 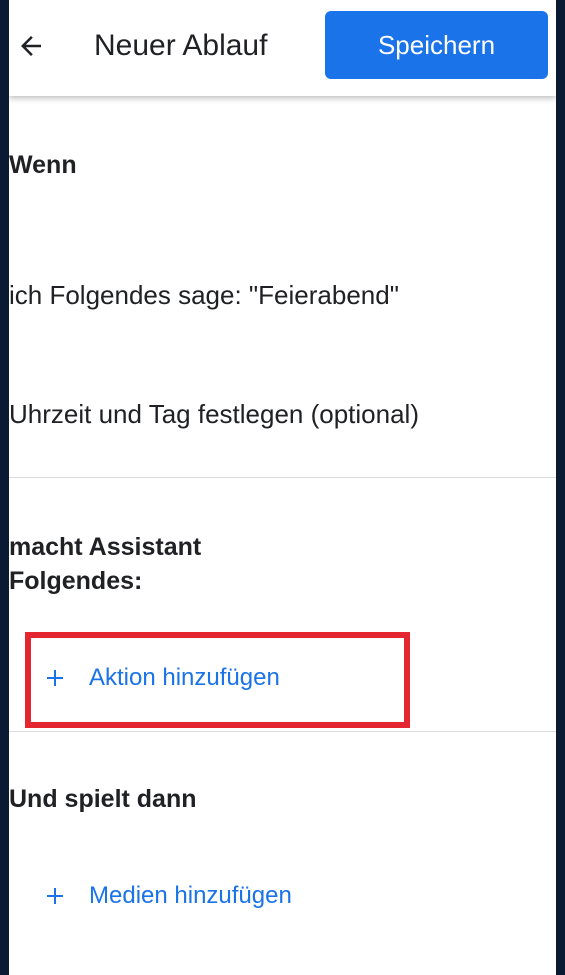 What do you see at coordinates (55, 896) in the screenshot?
I see `plus-icon` at bounding box center [55, 896].